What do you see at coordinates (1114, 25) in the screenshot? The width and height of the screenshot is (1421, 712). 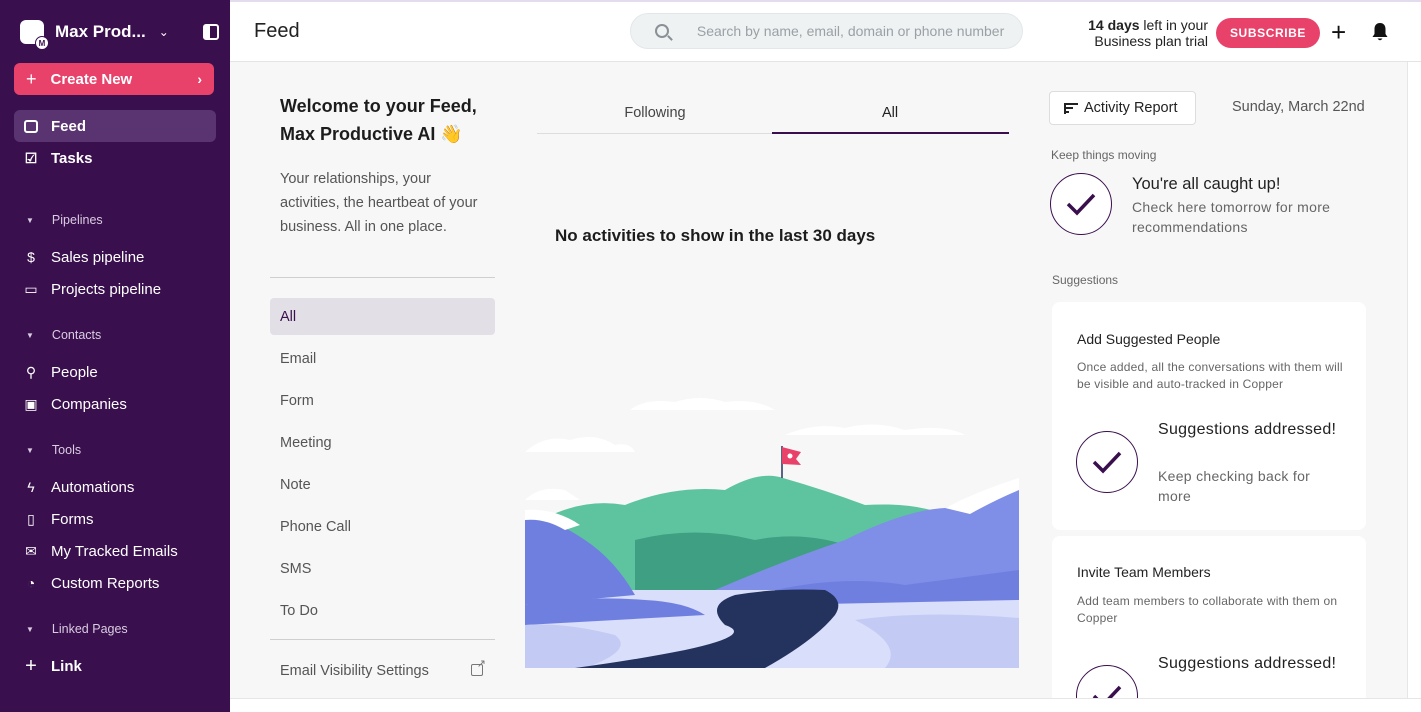 I see `trial-days: 14 days` at bounding box center [1114, 25].